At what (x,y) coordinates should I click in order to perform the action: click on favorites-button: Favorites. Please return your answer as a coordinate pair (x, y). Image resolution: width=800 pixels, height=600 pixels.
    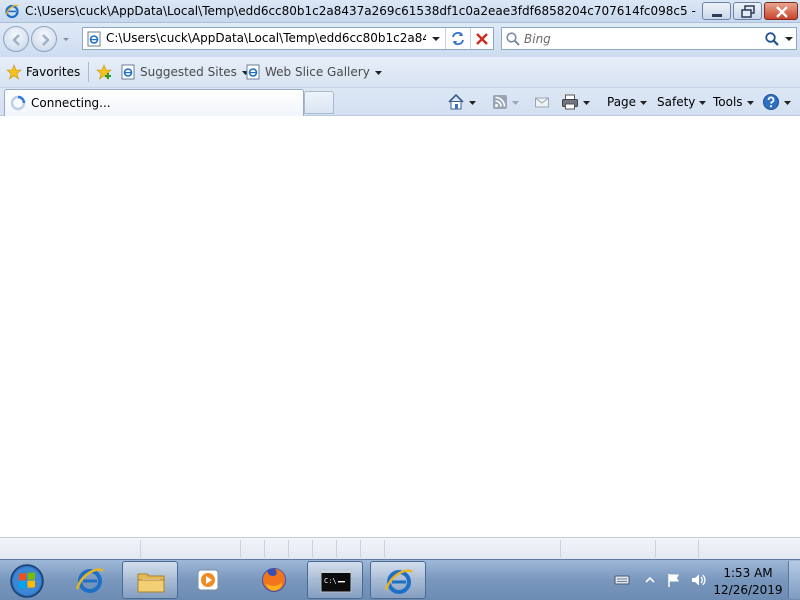
    Looking at the image, I should click on (43, 72).